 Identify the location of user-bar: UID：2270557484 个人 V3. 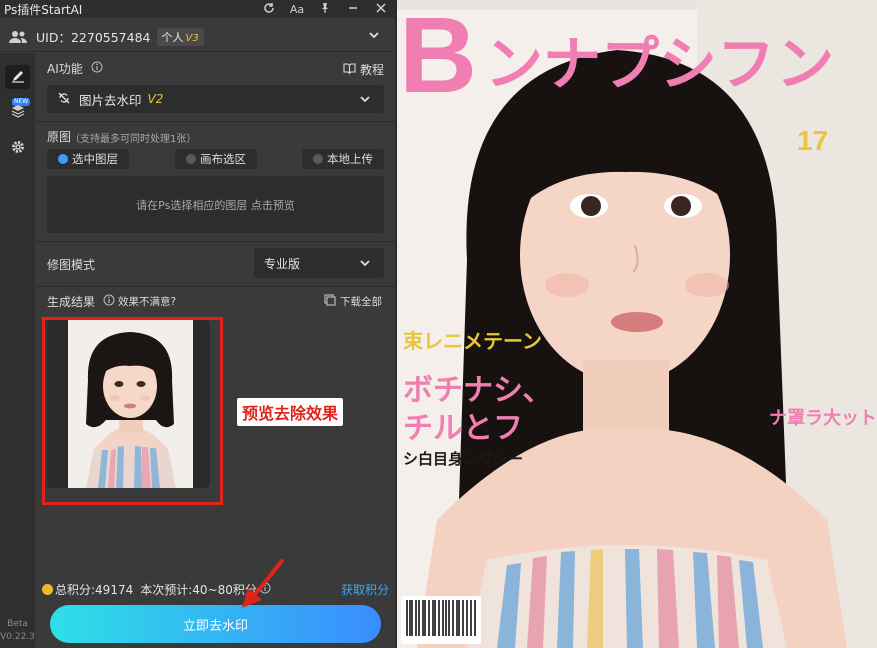
(197, 37).